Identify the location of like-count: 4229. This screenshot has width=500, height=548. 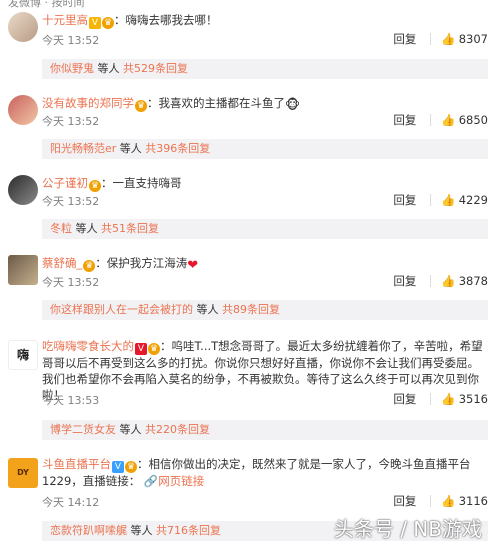
(473, 200).